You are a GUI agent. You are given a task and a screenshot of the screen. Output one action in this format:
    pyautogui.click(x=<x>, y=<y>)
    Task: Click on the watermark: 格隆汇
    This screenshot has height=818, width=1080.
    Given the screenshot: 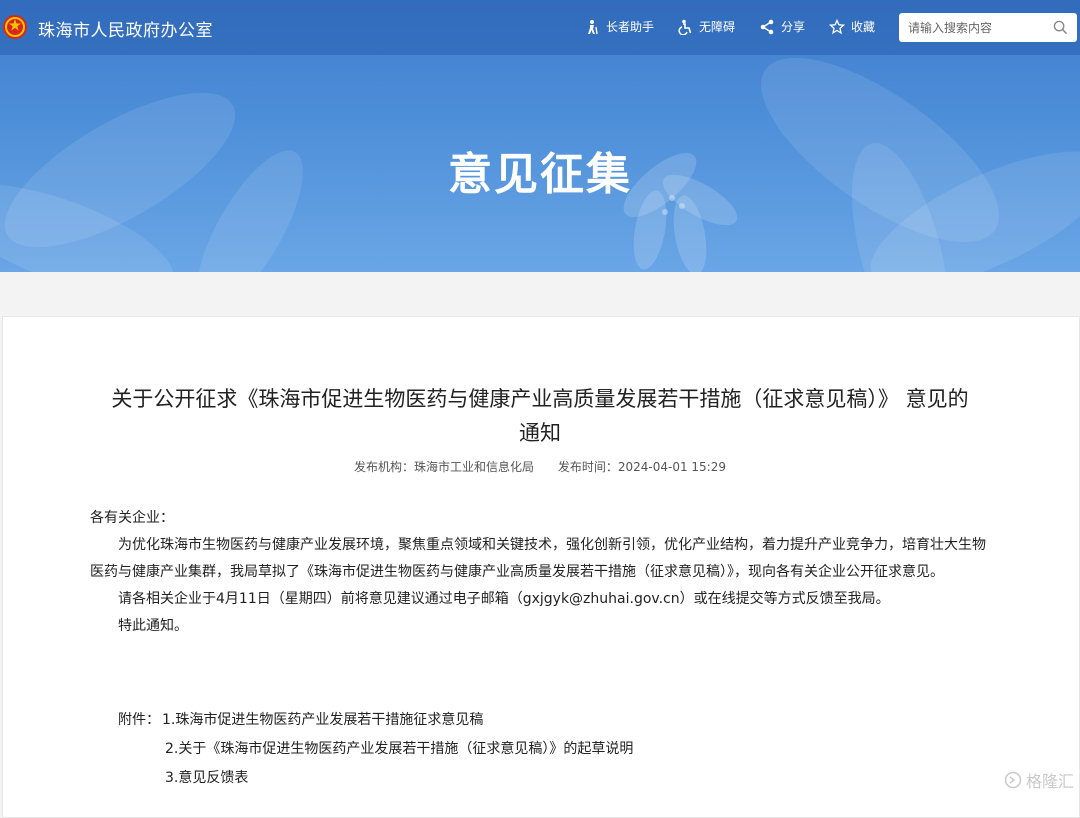 What is the action you would take?
    pyautogui.click(x=1039, y=780)
    